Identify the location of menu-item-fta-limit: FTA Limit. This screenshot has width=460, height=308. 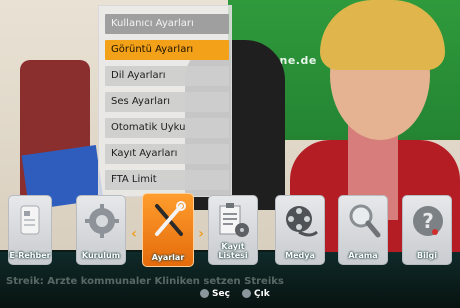
(167, 180).